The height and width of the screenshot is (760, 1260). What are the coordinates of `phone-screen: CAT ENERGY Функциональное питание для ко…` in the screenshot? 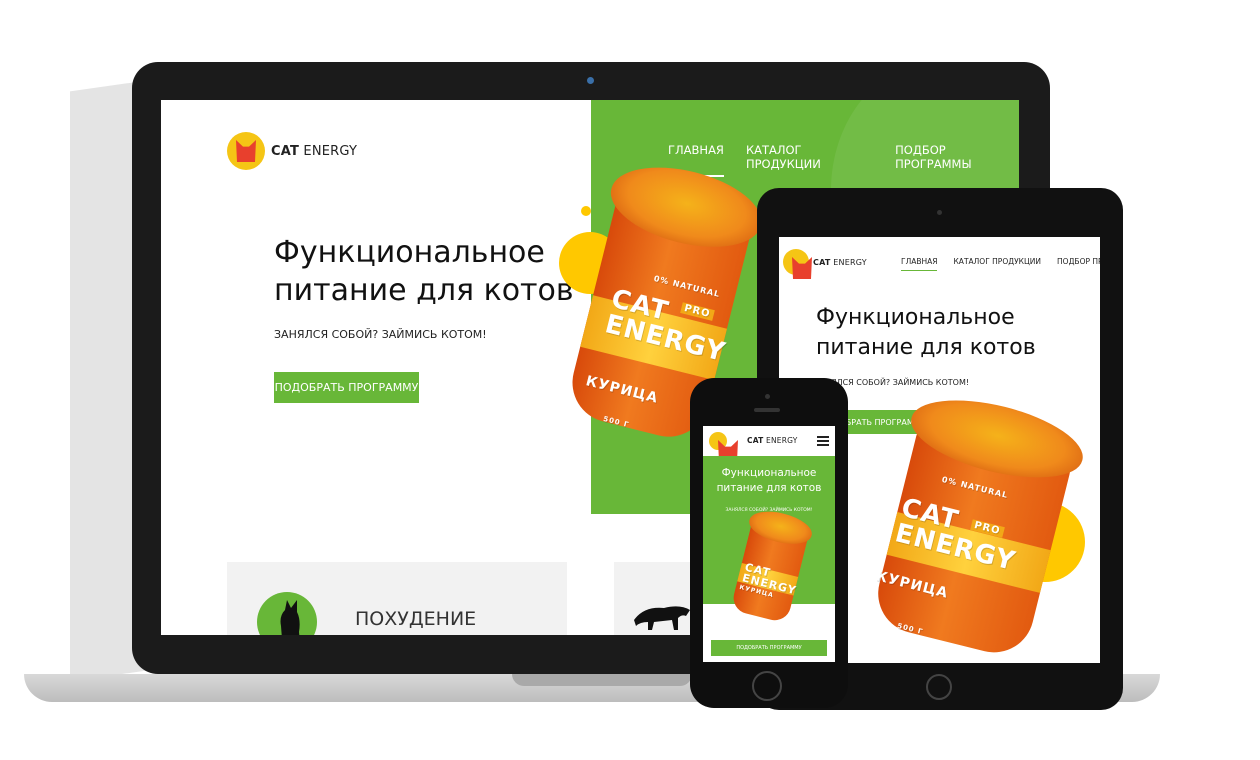 It's located at (769, 544).